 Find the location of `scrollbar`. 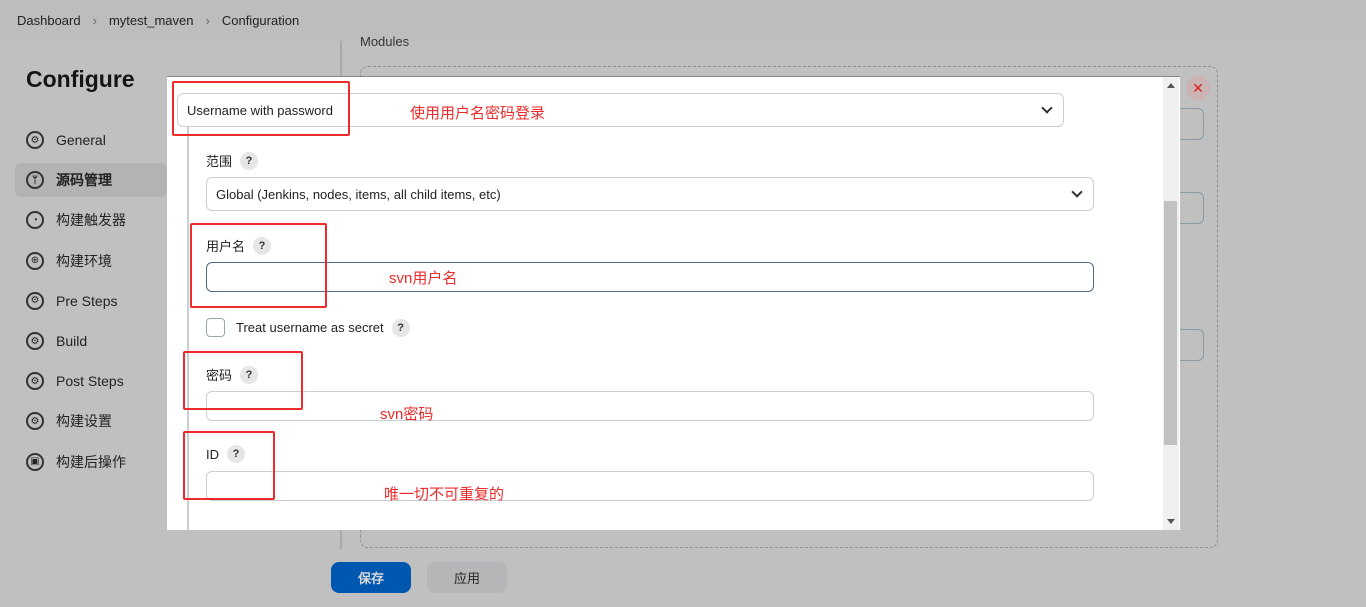

scrollbar is located at coordinates (1171, 303).